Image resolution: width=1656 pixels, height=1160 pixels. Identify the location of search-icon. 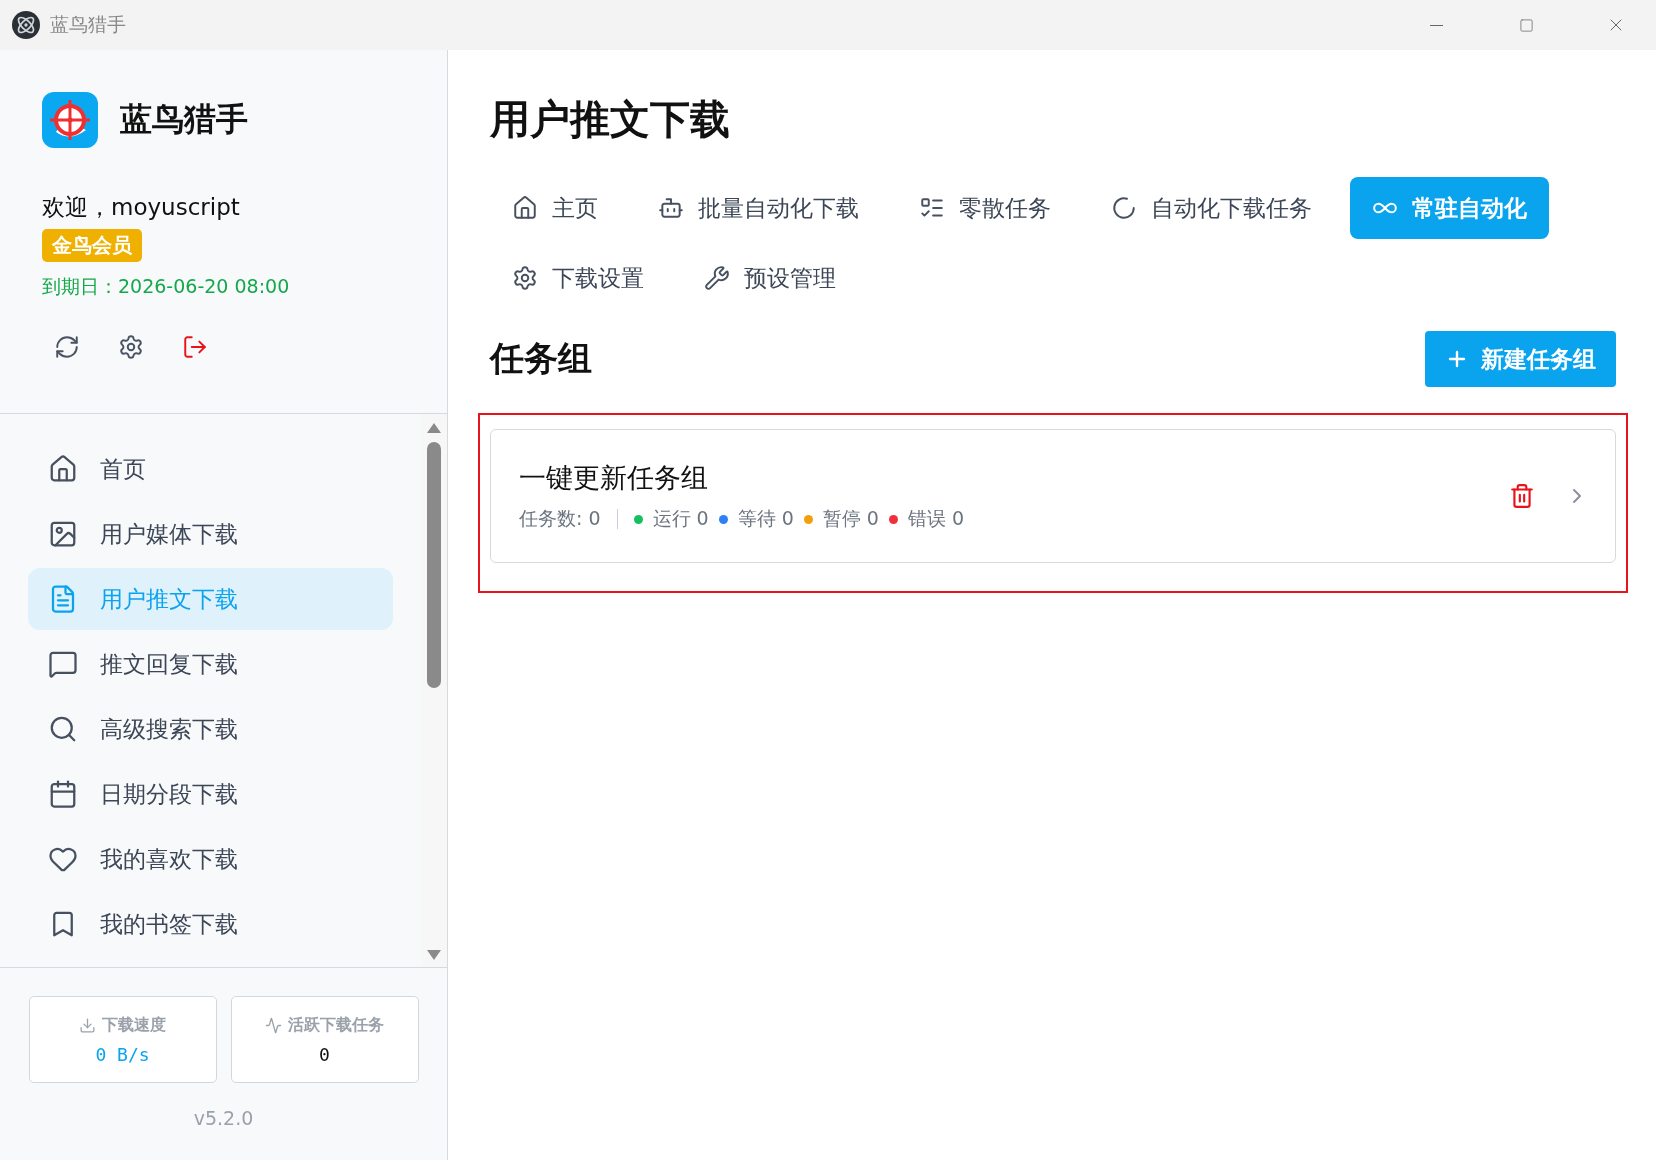
(63, 729).